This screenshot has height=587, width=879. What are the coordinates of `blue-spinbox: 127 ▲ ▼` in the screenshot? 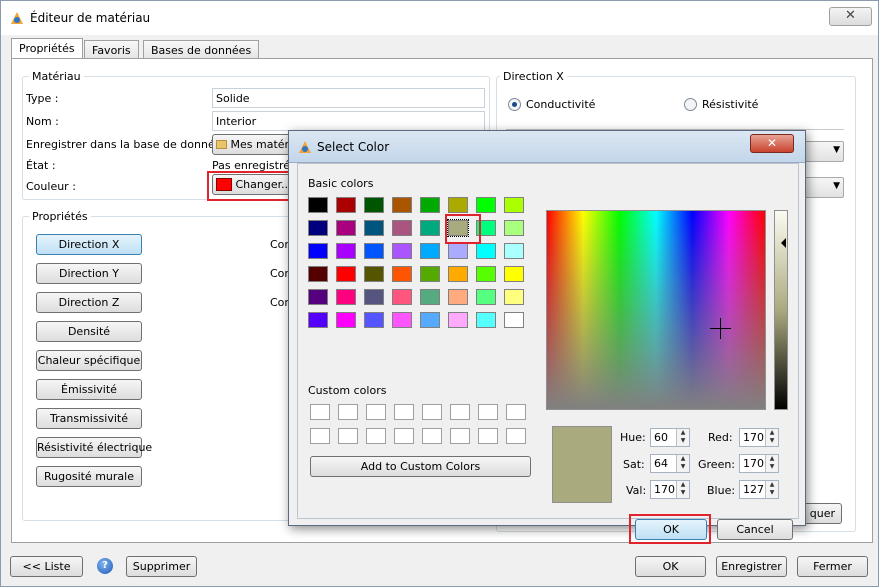 It's located at (759, 489).